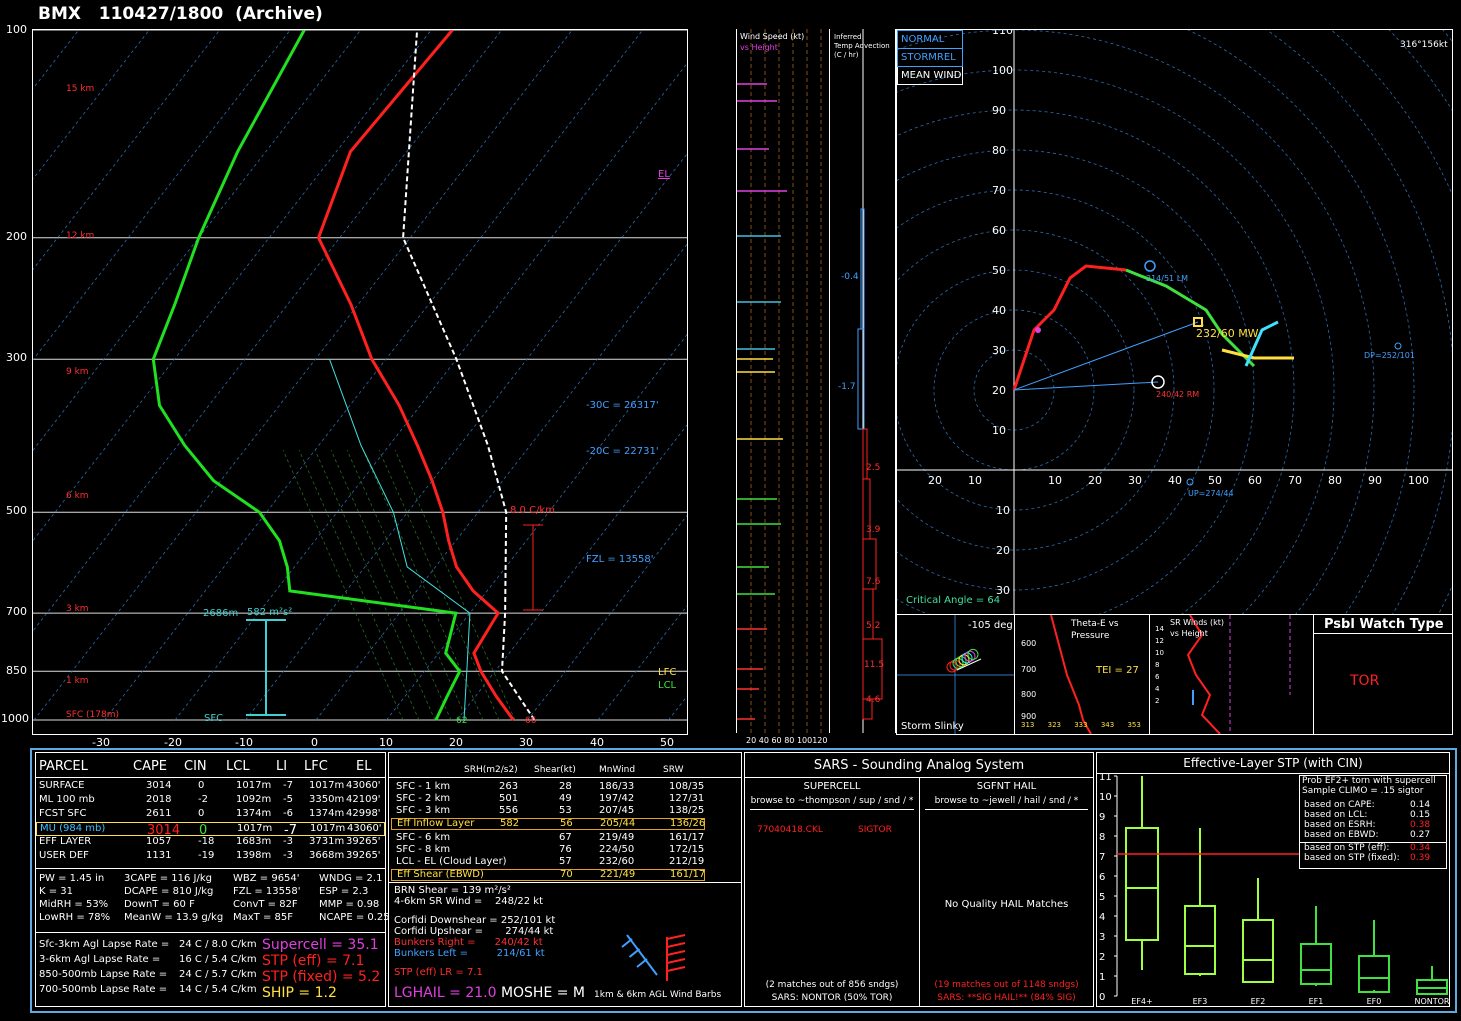 The image size is (1461, 1021). Describe the element at coordinates (451, 861) in the screenshot. I see `kin-cell: LCL - EL (Cloud Layer)` at that location.